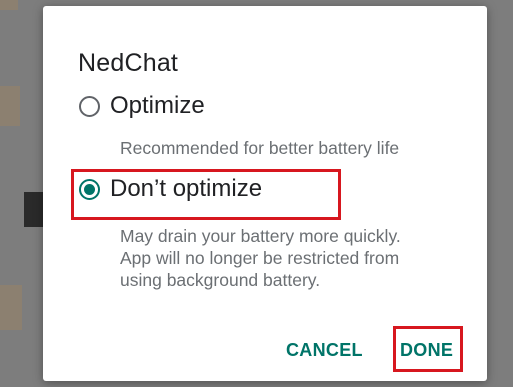 The width and height of the screenshot is (513, 387). What do you see at coordinates (89, 106) in the screenshot?
I see `optimize-radio` at bounding box center [89, 106].